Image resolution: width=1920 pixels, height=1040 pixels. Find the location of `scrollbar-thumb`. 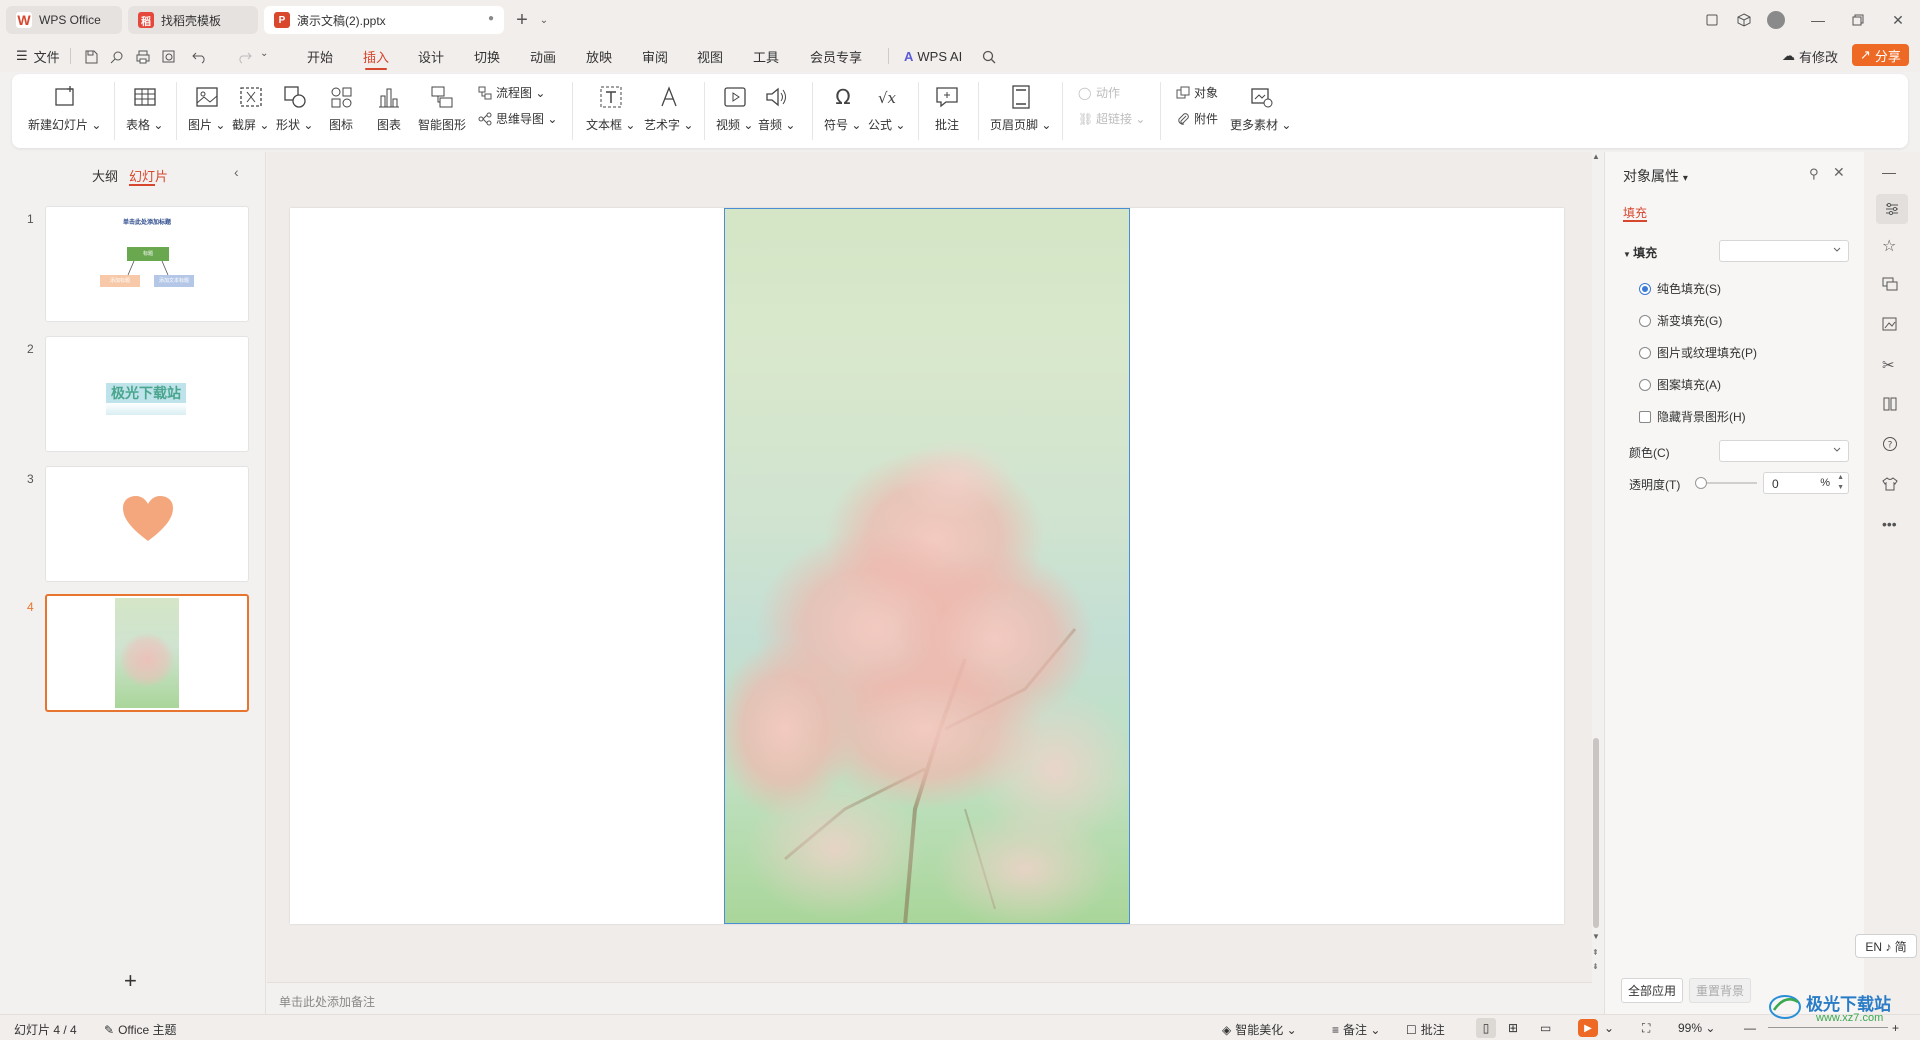

scrollbar-thumb is located at coordinates (1596, 833).